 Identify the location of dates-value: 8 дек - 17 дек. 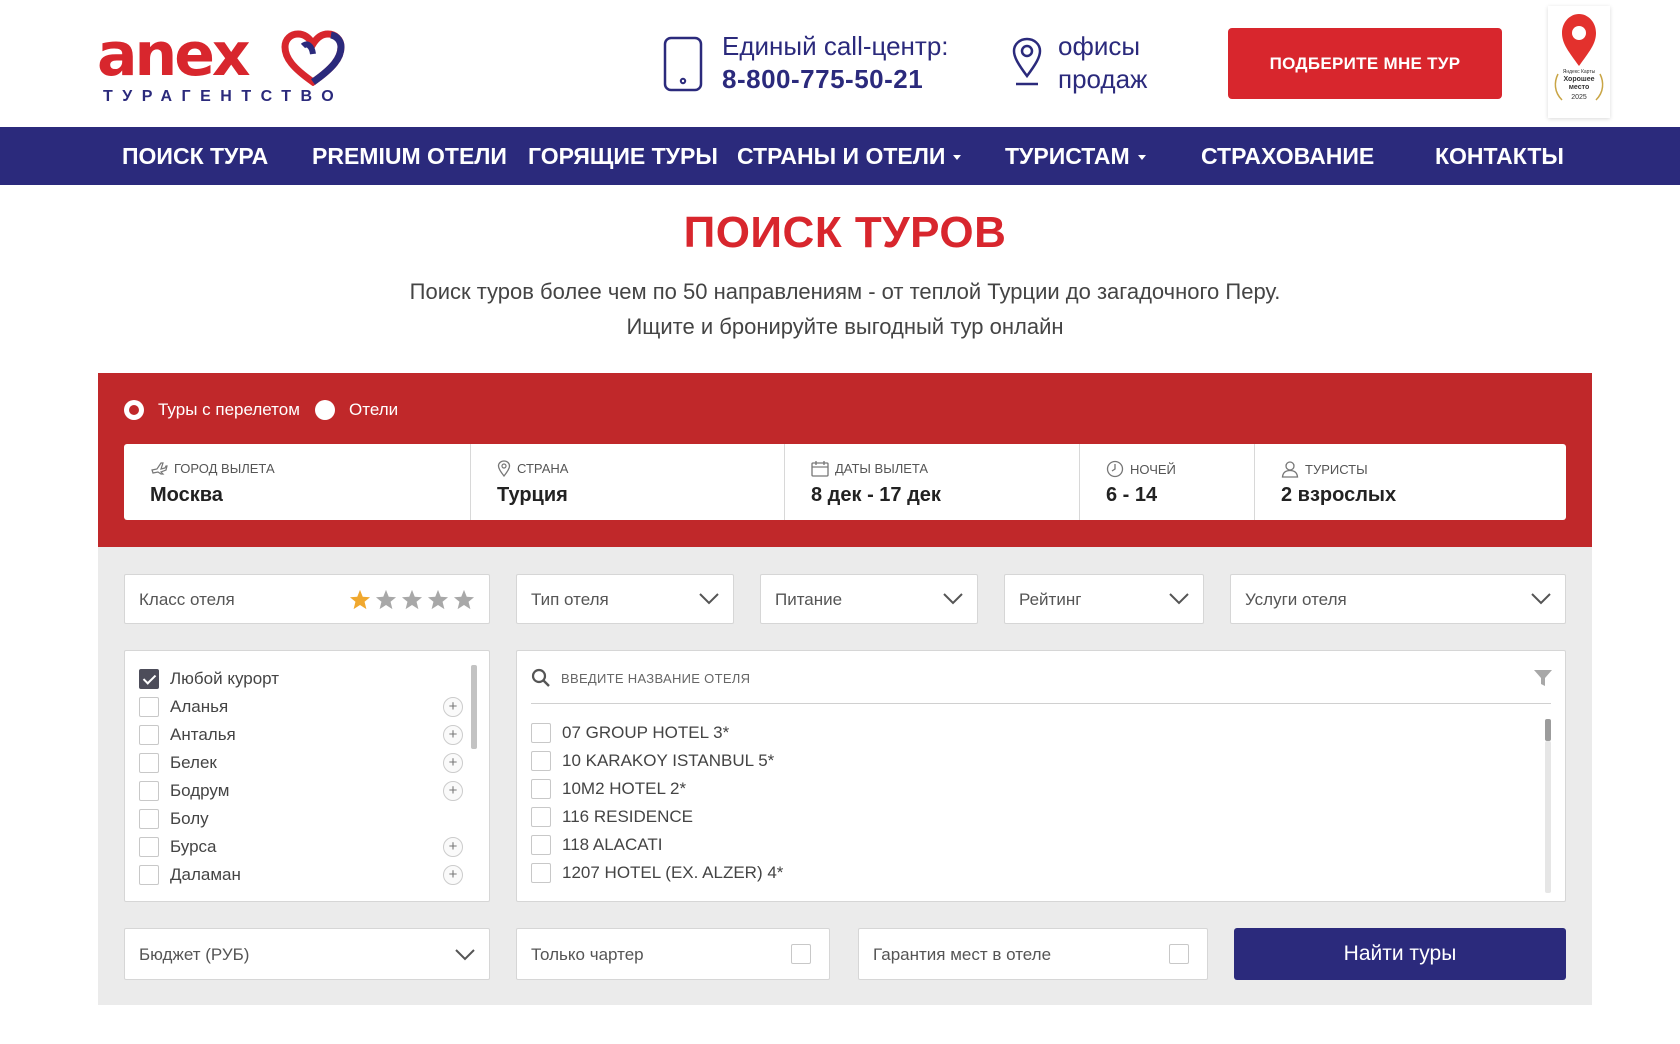
(876, 495).